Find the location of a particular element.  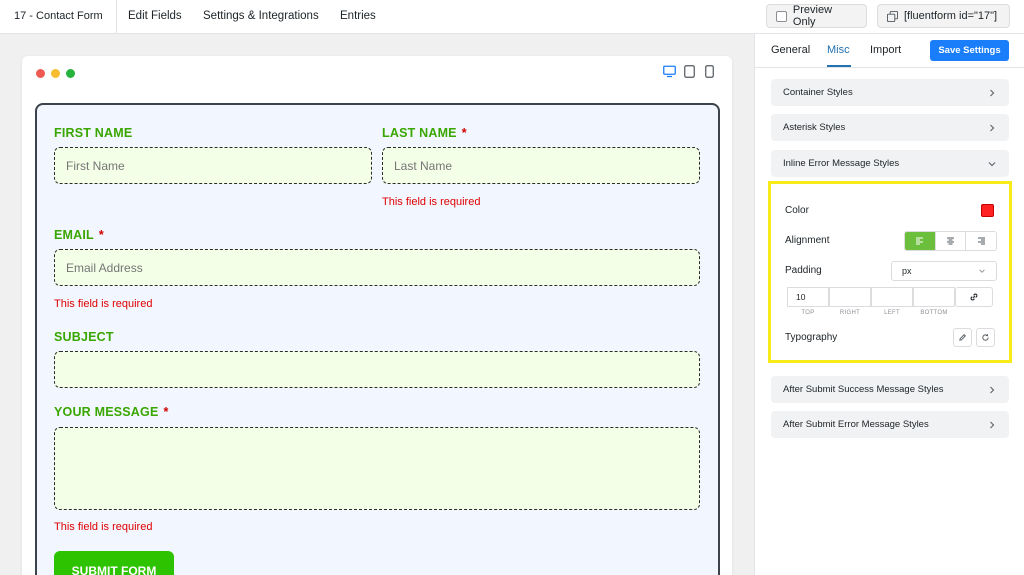

nav-edit-fields: Edit Fields is located at coordinates (155, 16).